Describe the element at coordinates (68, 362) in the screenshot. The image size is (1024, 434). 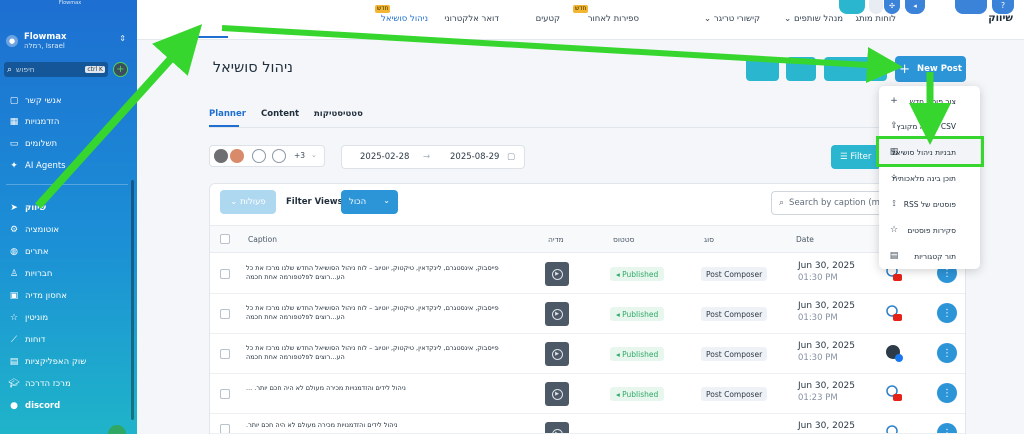
I see `sidebar-item-app-marketplace: ▤ שוק האפליקציות` at that location.